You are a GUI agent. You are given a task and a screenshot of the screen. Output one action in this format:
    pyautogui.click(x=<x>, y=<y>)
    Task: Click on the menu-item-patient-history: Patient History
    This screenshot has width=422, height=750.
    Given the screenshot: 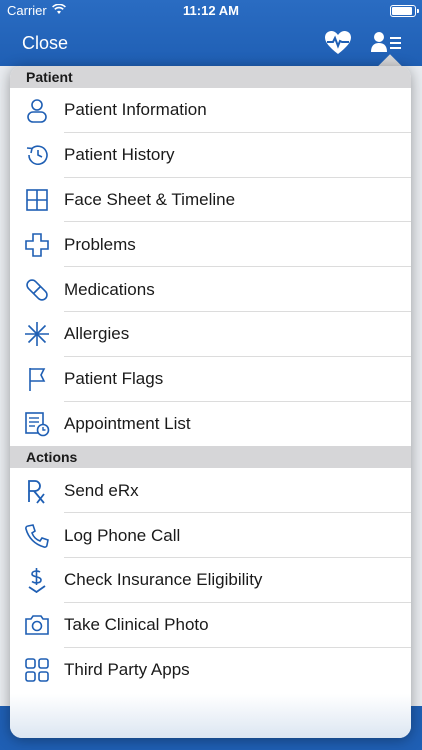 What is the action you would take?
    pyautogui.click(x=210, y=155)
    